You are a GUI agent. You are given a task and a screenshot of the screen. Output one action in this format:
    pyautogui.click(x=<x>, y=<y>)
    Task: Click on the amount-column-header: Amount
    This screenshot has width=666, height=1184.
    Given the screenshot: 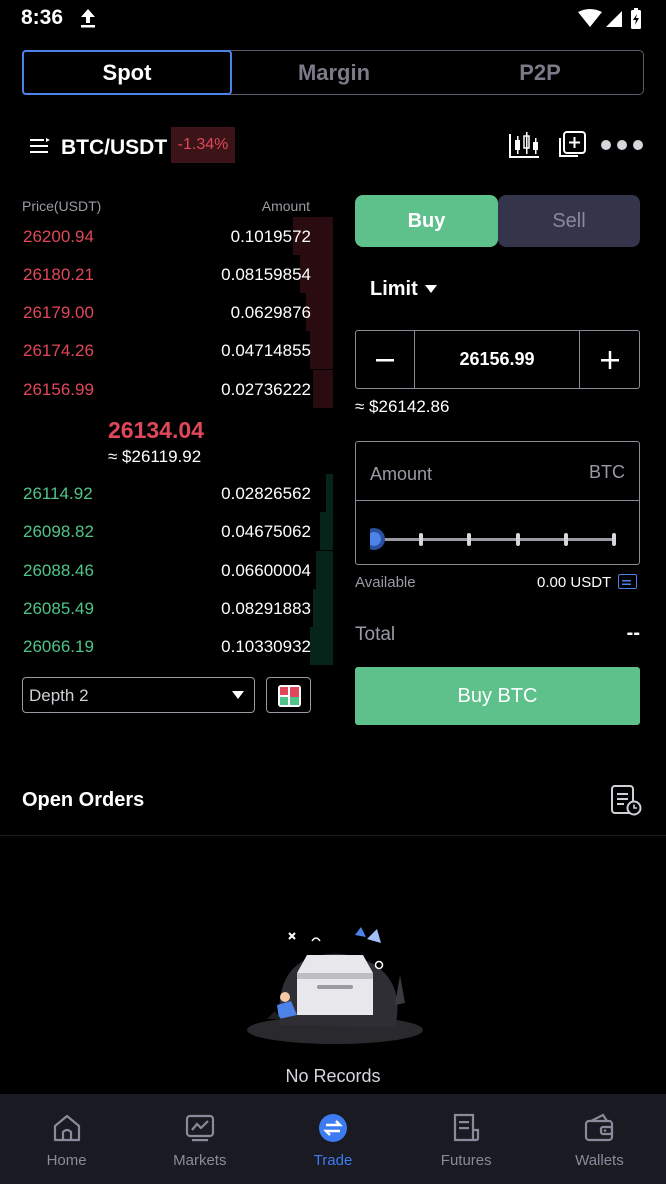 What is the action you would take?
    pyautogui.click(x=285, y=206)
    